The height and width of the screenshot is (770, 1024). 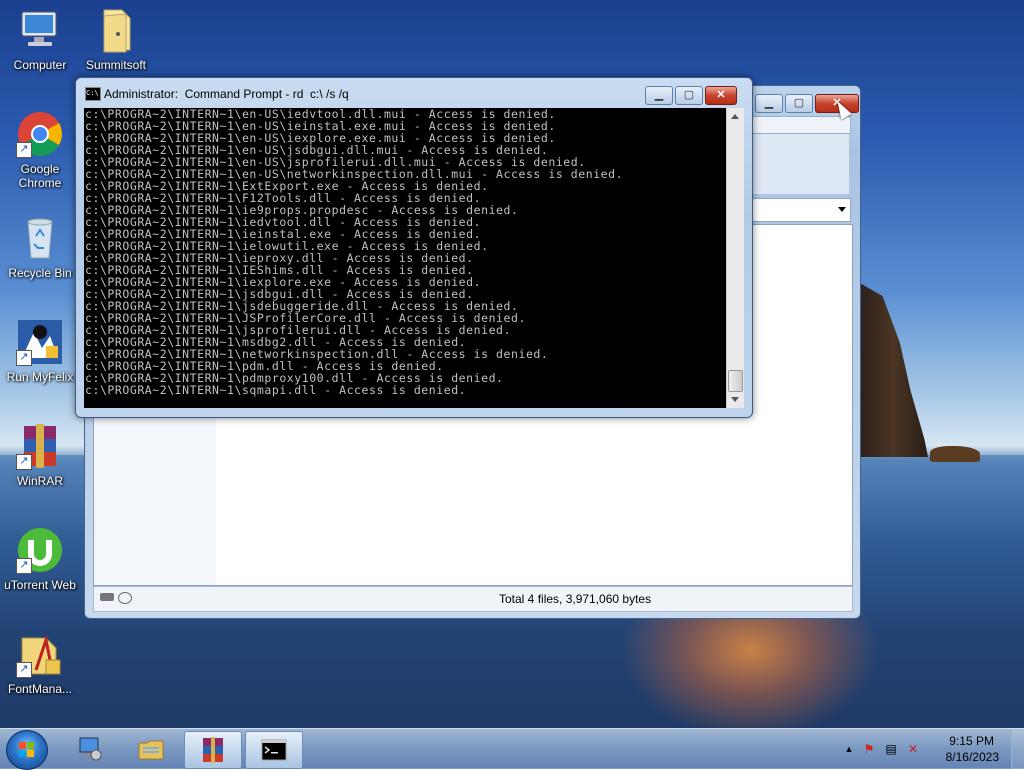 What do you see at coordinates (40, 176) in the screenshot?
I see `desktop-icon-label: Google Chrome` at bounding box center [40, 176].